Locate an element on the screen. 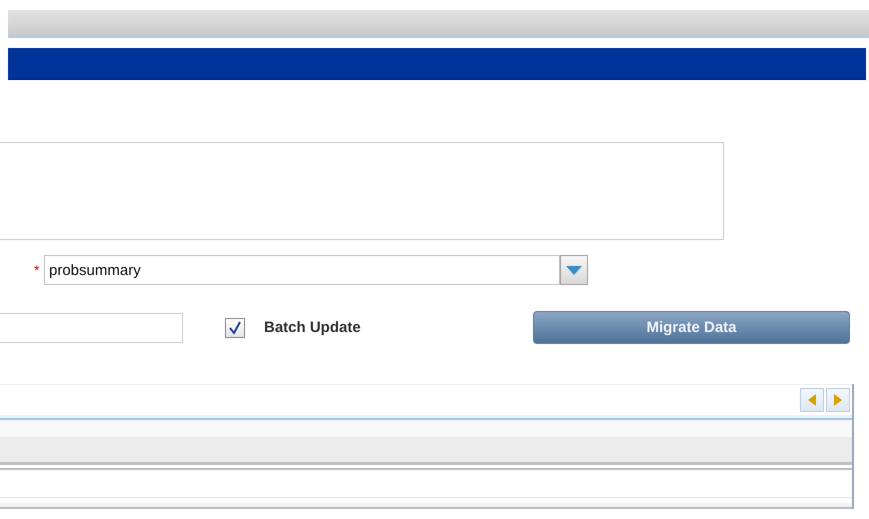 The height and width of the screenshot is (519, 869). left-arrow-icon is located at coordinates (812, 400).